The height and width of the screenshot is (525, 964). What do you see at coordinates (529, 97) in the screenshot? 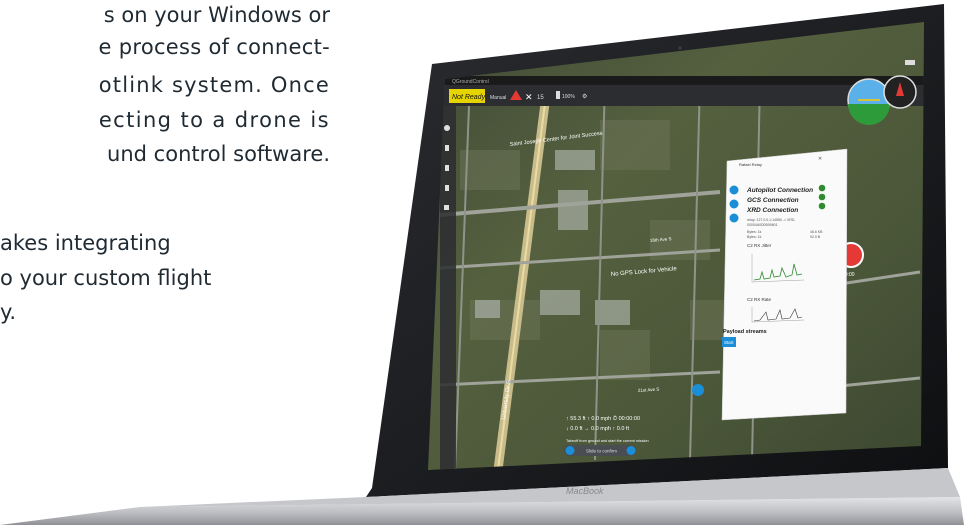
I see `rc-icon: ✕` at bounding box center [529, 97].